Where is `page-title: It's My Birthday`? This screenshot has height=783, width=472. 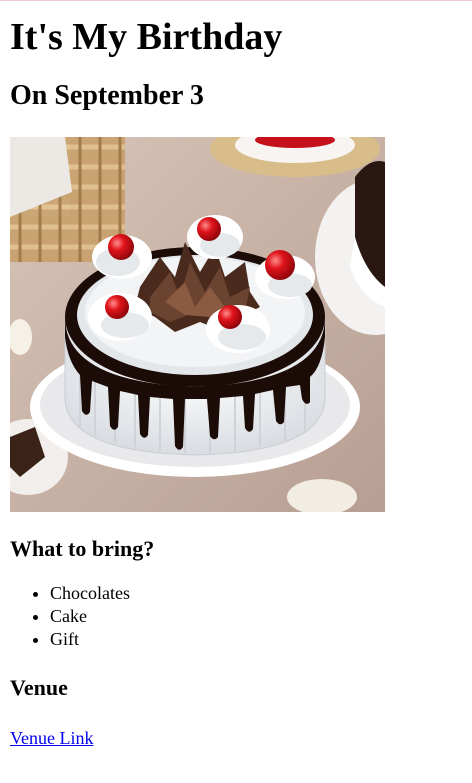
page-title: It's My Birthday is located at coordinates (146, 37).